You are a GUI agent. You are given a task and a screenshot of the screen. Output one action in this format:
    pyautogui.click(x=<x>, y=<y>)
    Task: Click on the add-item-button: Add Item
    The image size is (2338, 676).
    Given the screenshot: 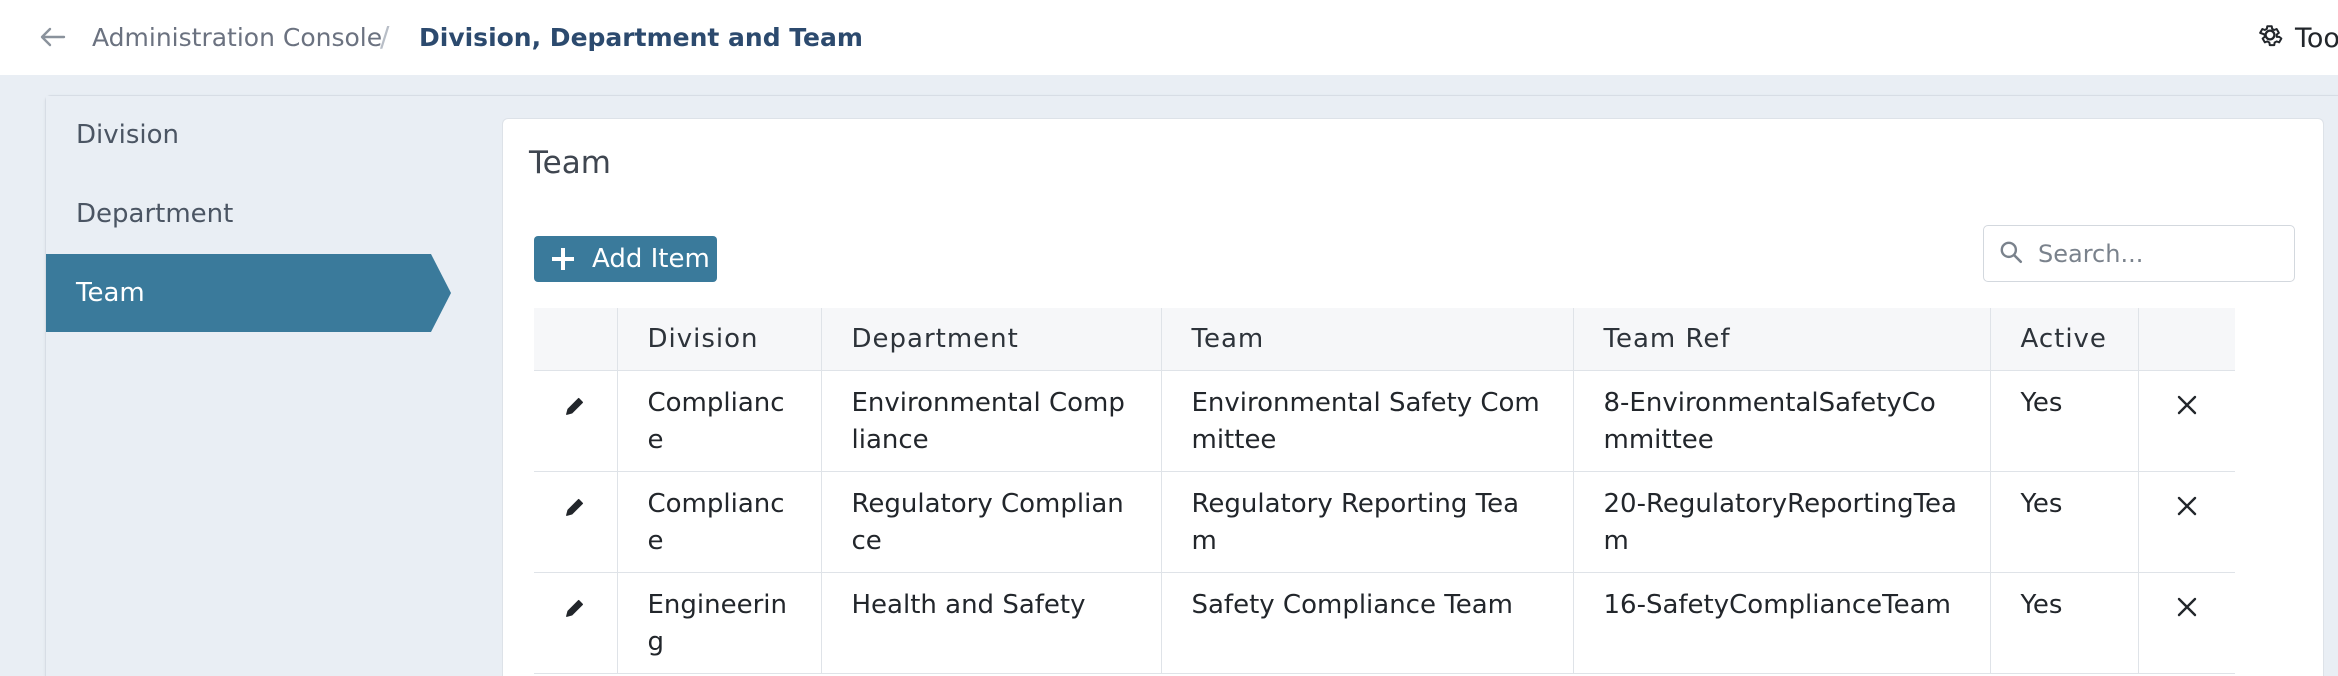 What is the action you would take?
    pyautogui.click(x=625, y=259)
    